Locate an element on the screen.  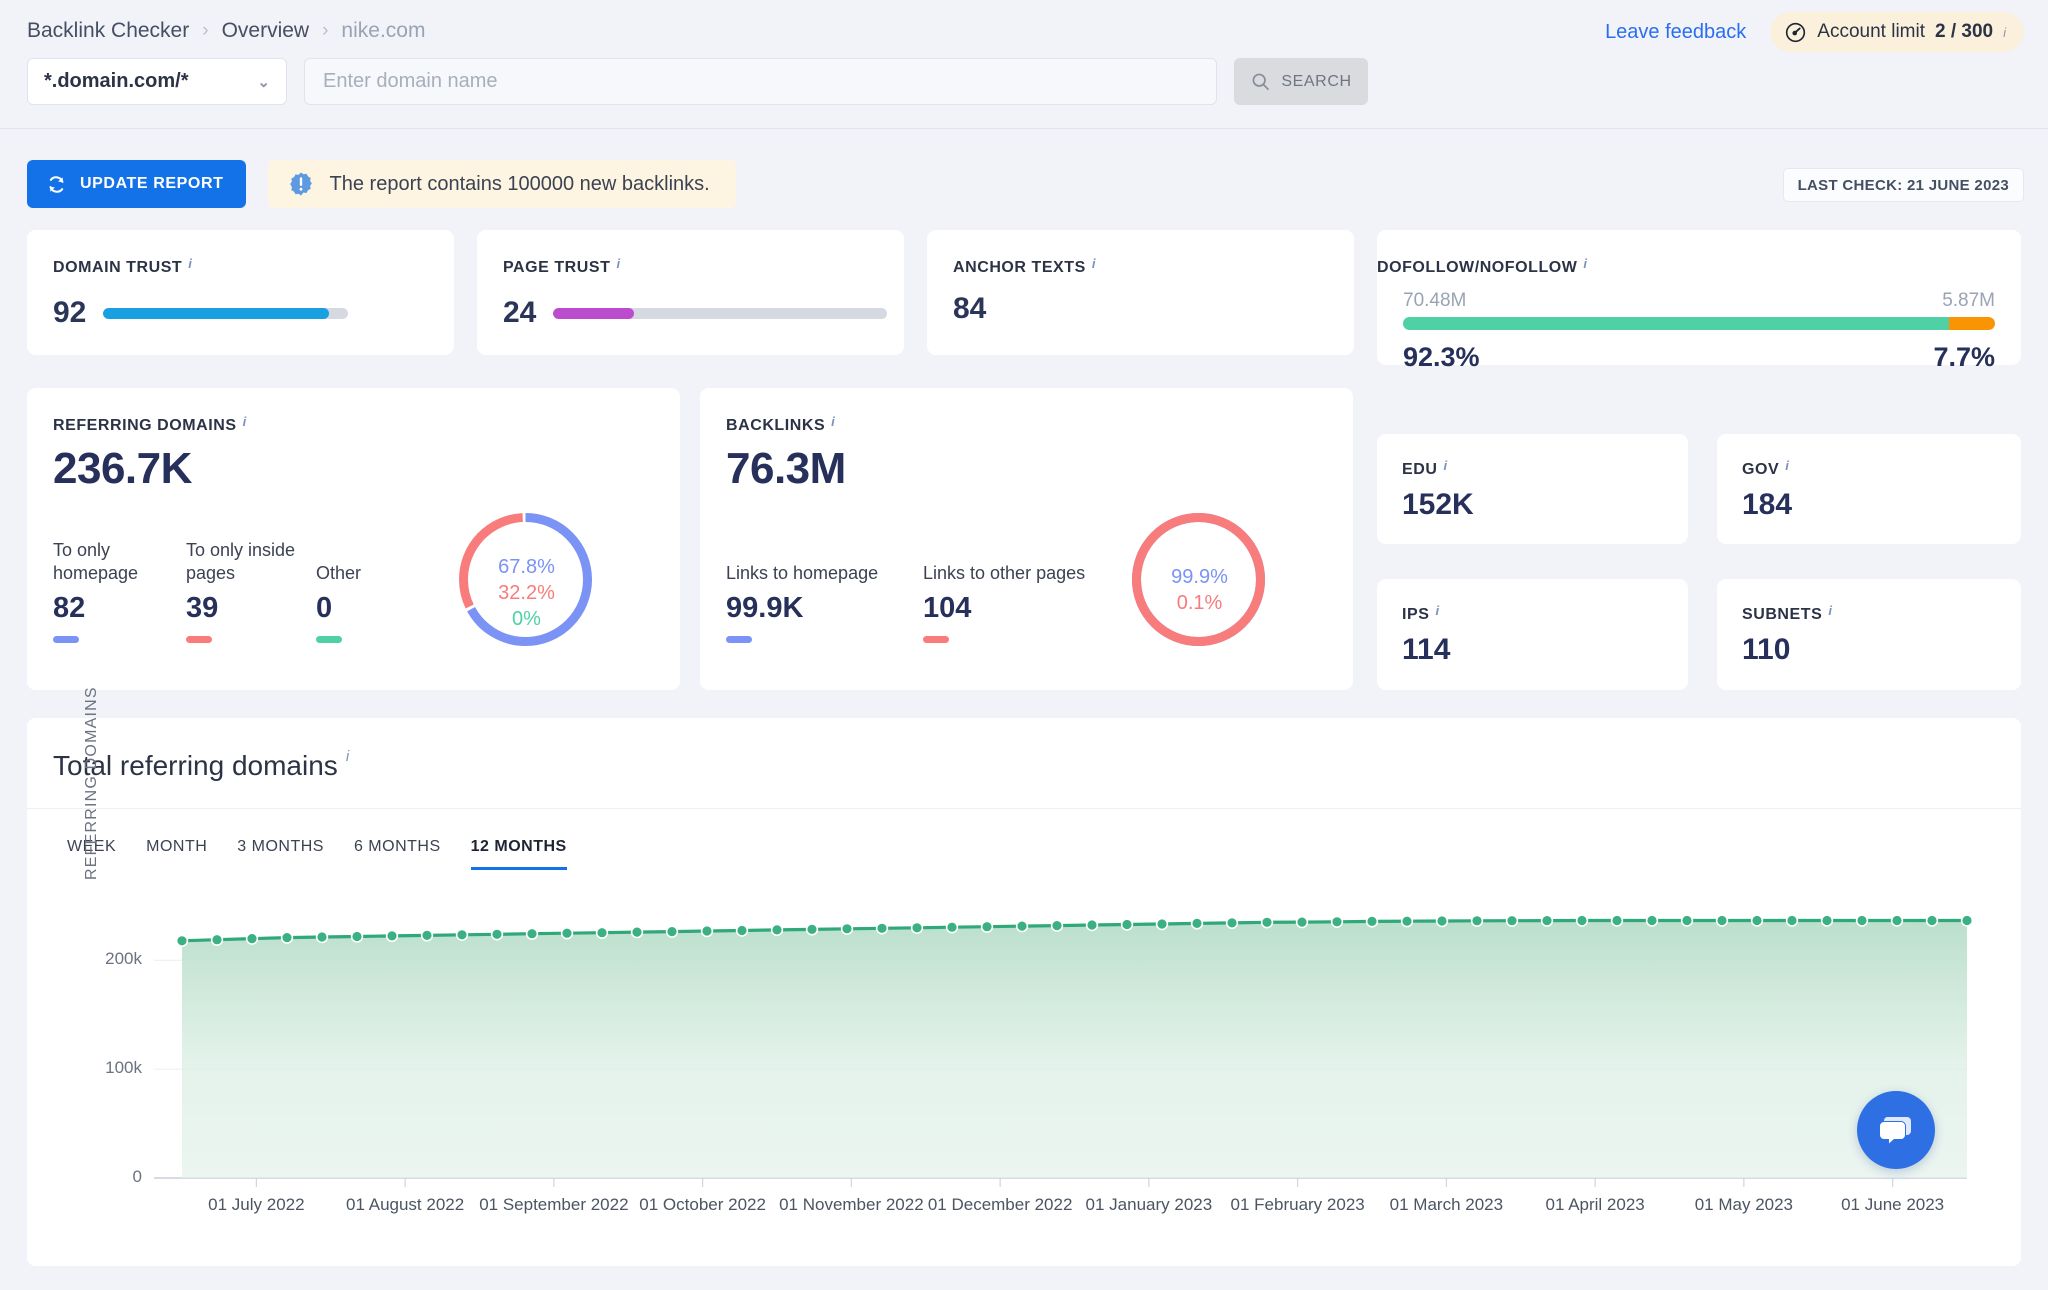
search-input is located at coordinates (760, 81).